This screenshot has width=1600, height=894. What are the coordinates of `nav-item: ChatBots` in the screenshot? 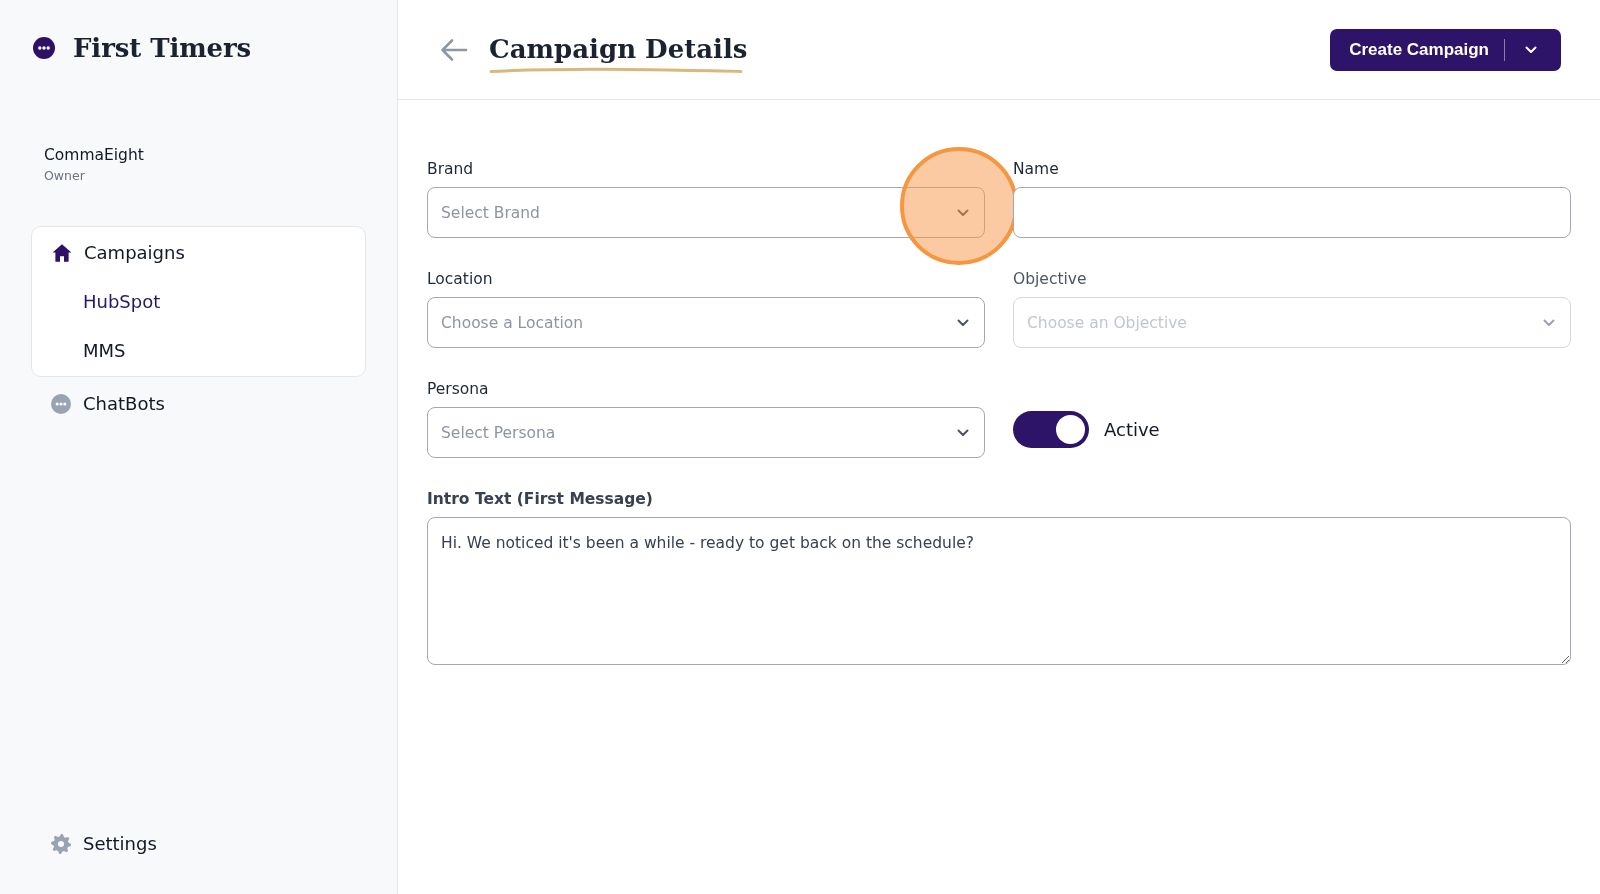 It's located at (103, 404).